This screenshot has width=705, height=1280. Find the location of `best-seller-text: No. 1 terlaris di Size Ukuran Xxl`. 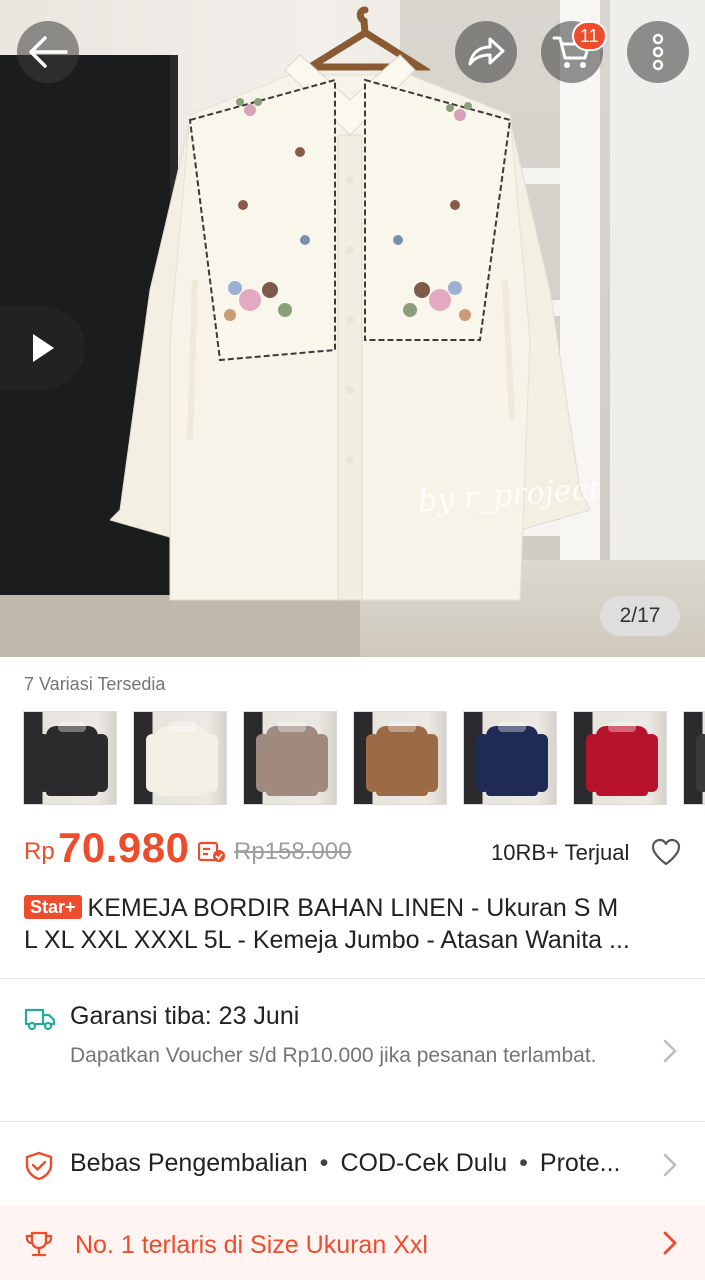

best-seller-text: No. 1 terlaris di Size Ukuran Xxl is located at coordinates (251, 1245).